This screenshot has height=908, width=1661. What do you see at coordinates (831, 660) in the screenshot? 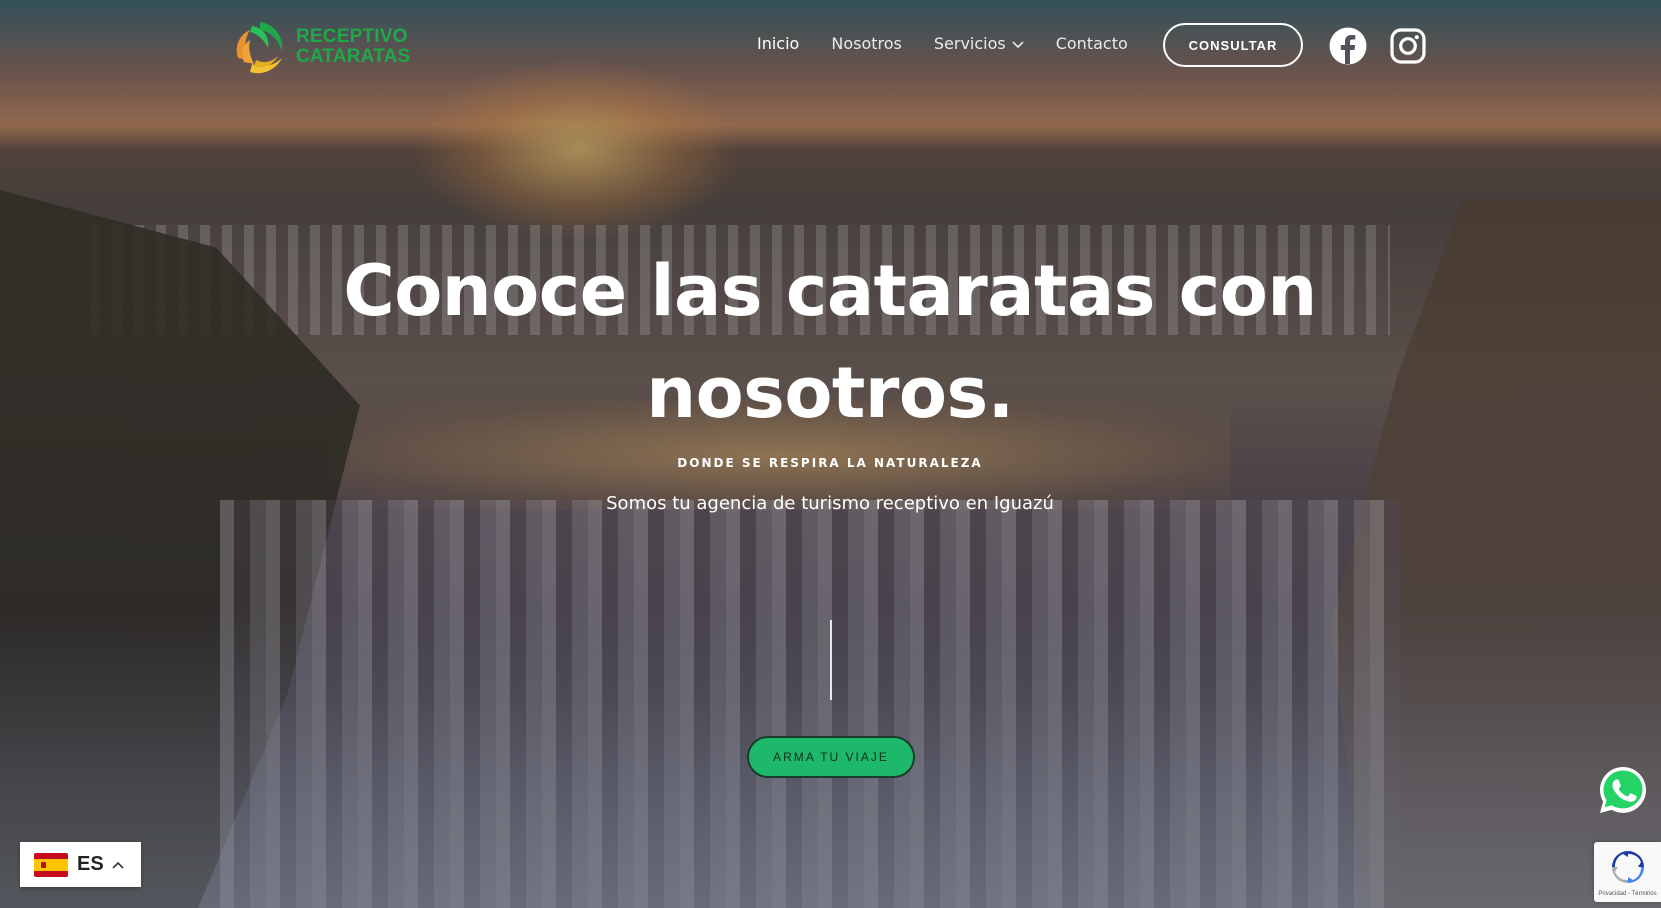
I see `hero-divider` at bounding box center [831, 660].